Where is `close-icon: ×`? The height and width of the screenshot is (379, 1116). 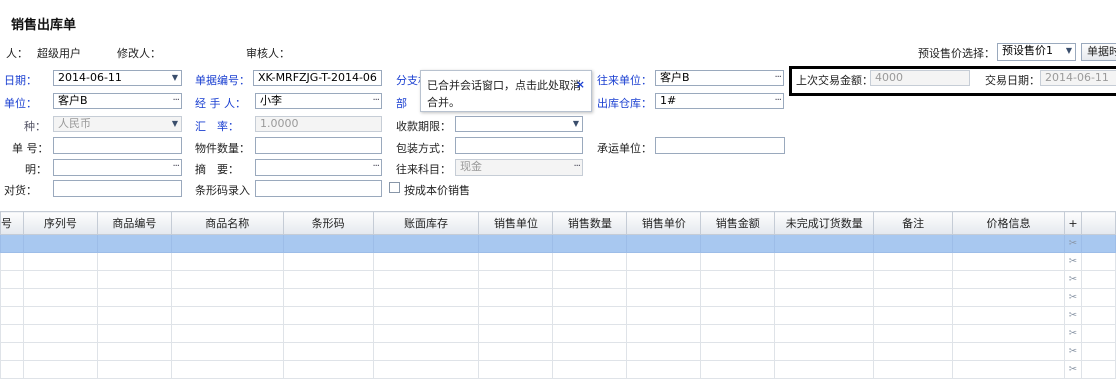
close-icon: × is located at coordinates (580, 84).